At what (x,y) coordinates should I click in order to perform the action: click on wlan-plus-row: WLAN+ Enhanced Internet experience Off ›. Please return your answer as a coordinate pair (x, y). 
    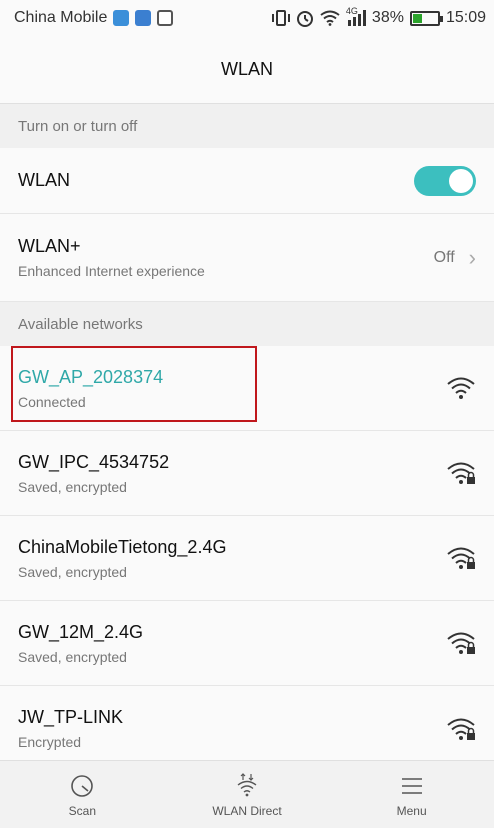
    Looking at the image, I should click on (247, 258).